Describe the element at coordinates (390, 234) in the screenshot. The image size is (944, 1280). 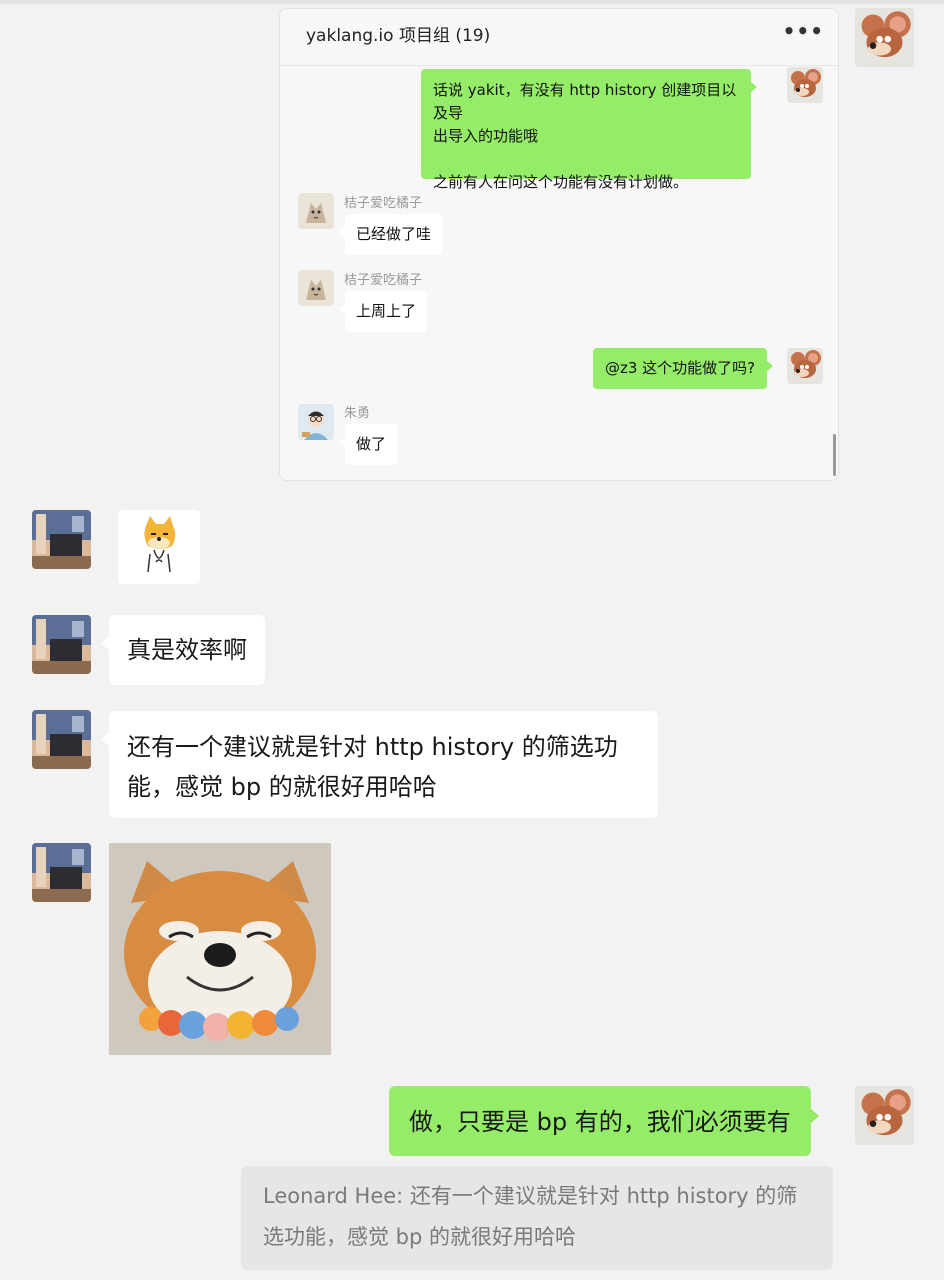
I see `card-message-2: 已经做了哇` at that location.